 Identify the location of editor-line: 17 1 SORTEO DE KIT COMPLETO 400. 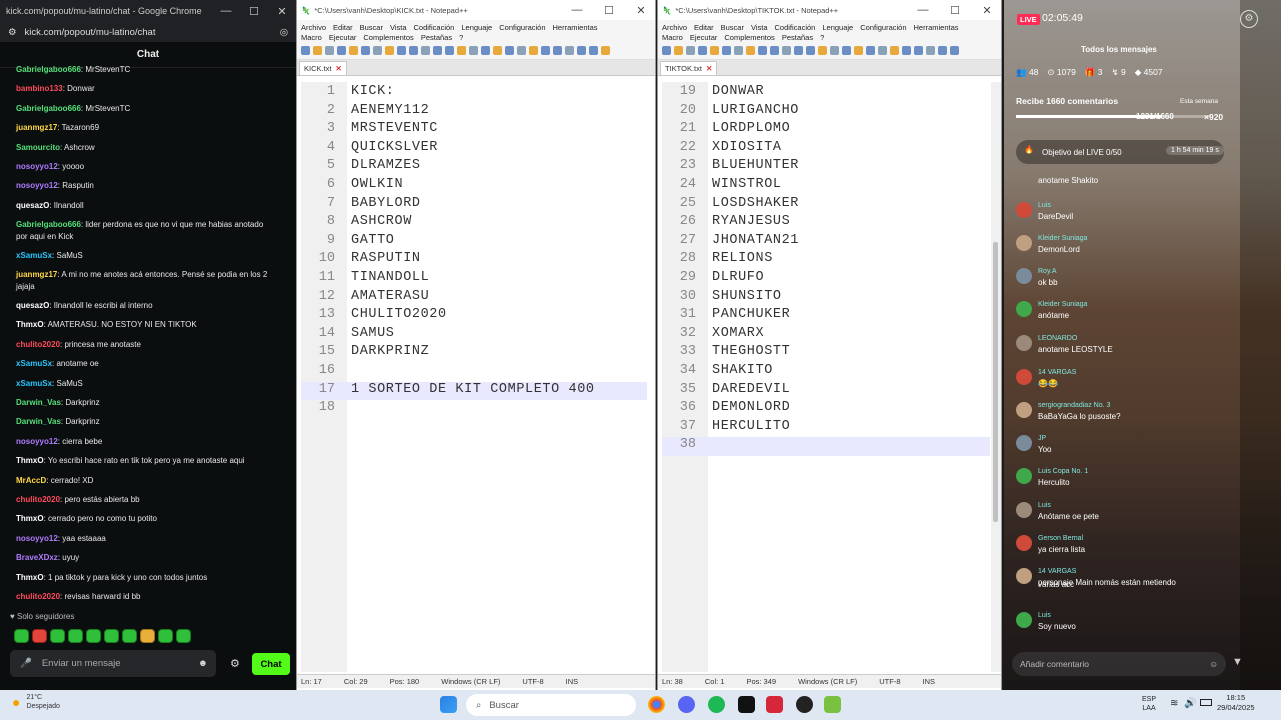
(474, 391).